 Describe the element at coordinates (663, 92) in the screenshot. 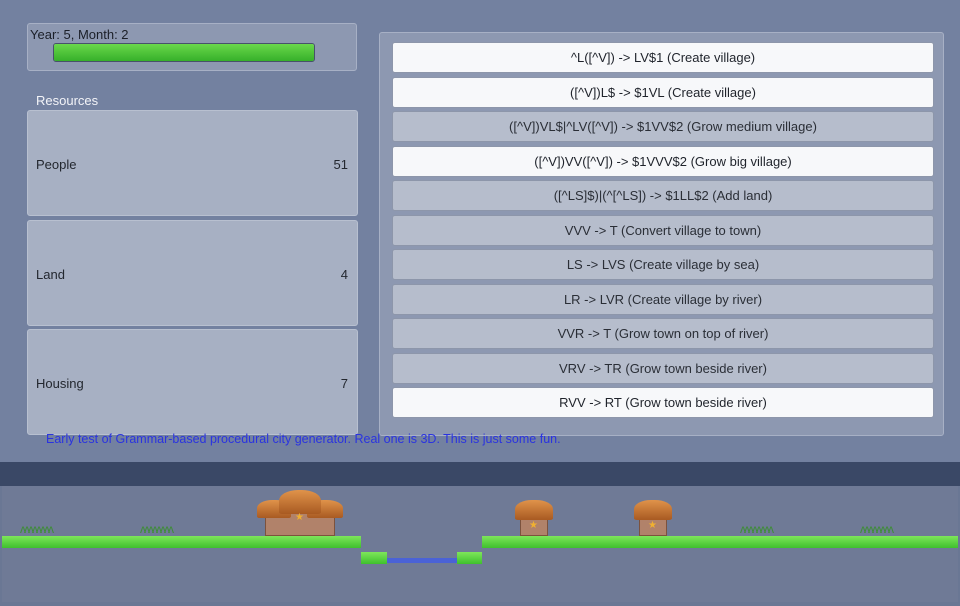

I see `rule-button: ([^V])L$ -> $1VL (Create village)` at that location.